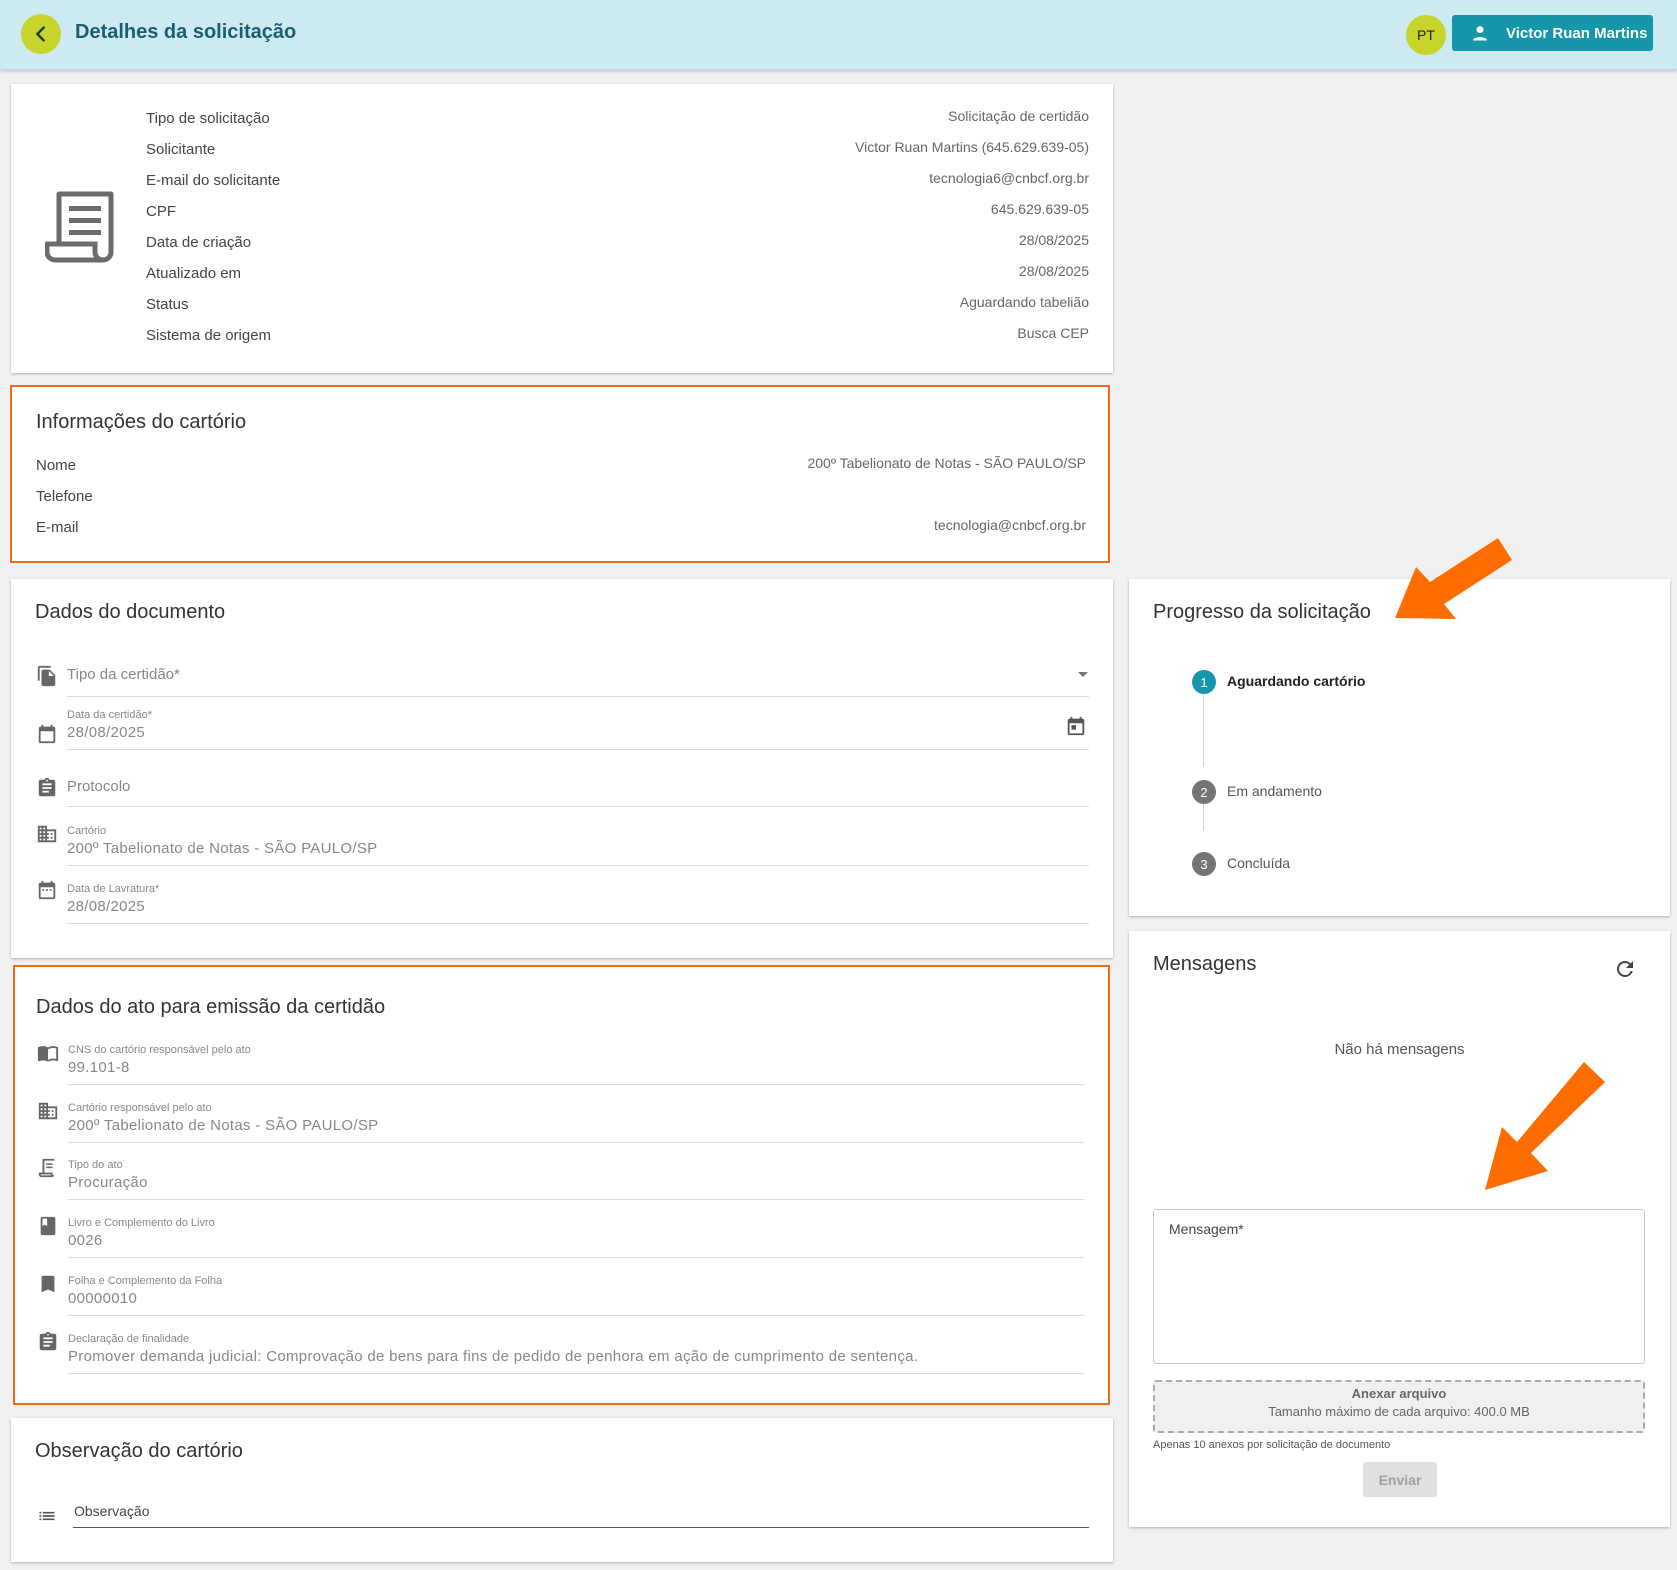 This screenshot has width=1677, height=1570. I want to click on step-number: 3, so click(1204, 864).